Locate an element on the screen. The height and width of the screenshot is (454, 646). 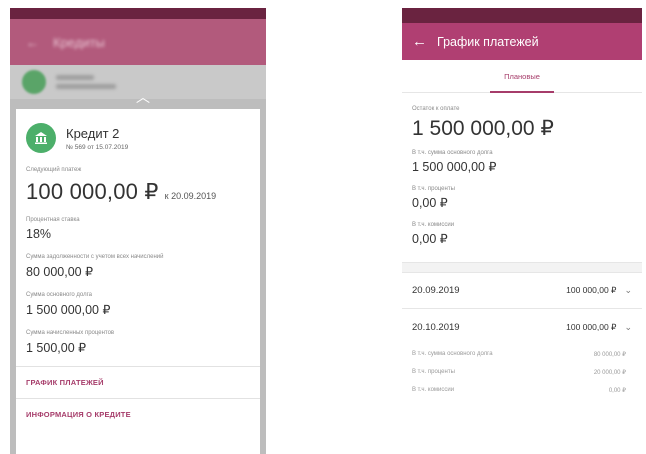
payment-date: 20.10.2019 is located at coordinates (436, 327).